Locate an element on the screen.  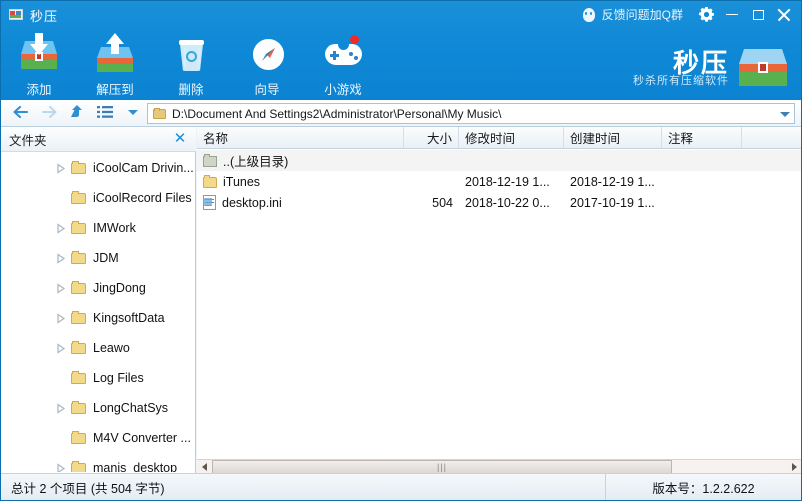
recycle-bin-icon is located at coordinates (191, 55).